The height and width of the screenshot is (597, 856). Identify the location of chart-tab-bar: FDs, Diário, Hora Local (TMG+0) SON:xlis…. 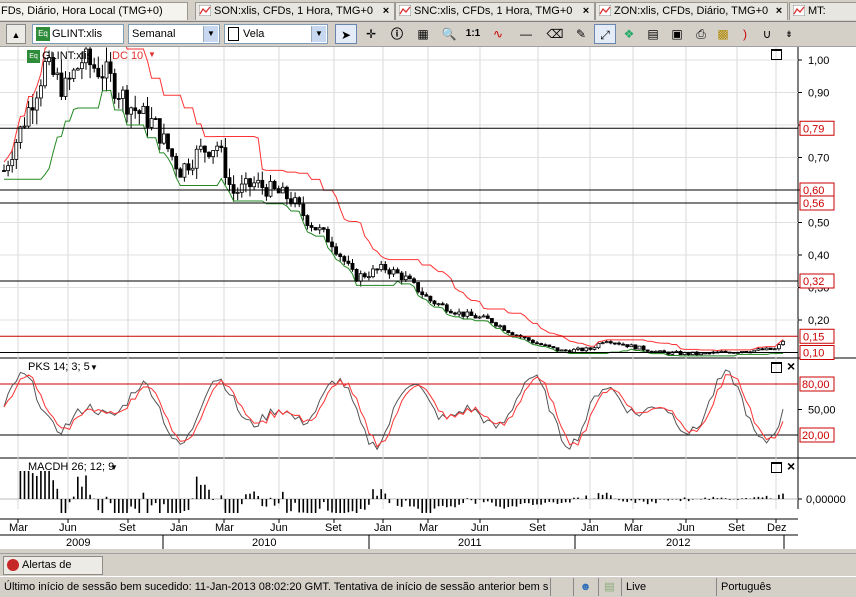
(428, 11).